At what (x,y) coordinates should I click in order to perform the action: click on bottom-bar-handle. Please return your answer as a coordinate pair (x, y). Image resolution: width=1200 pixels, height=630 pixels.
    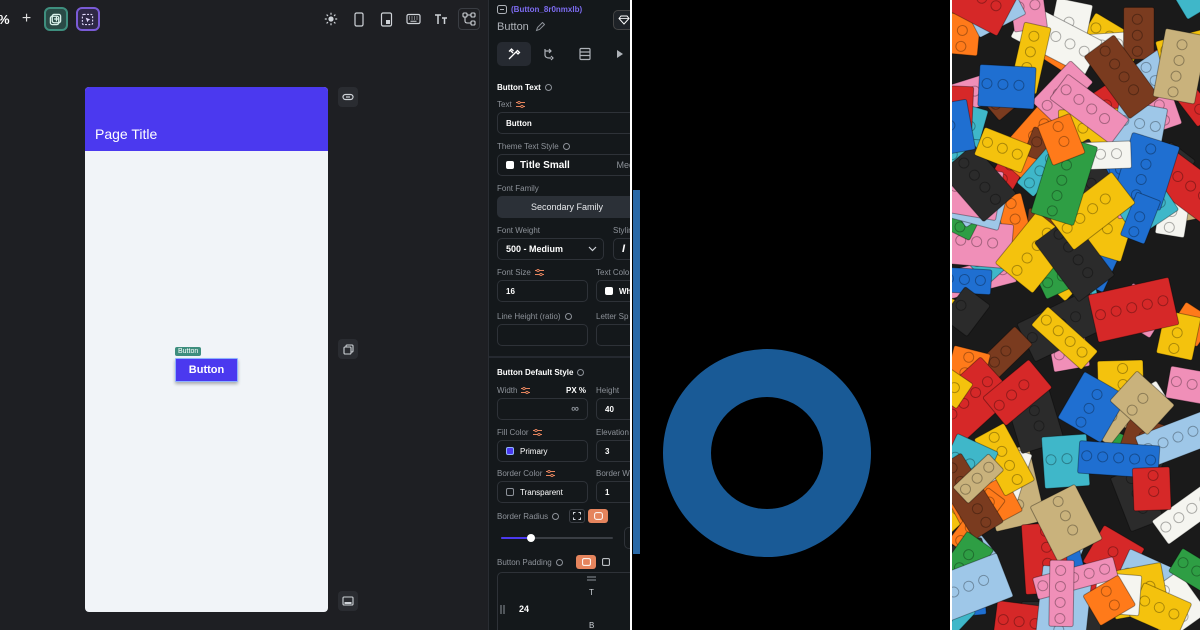
    Looking at the image, I should click on (348, 601).